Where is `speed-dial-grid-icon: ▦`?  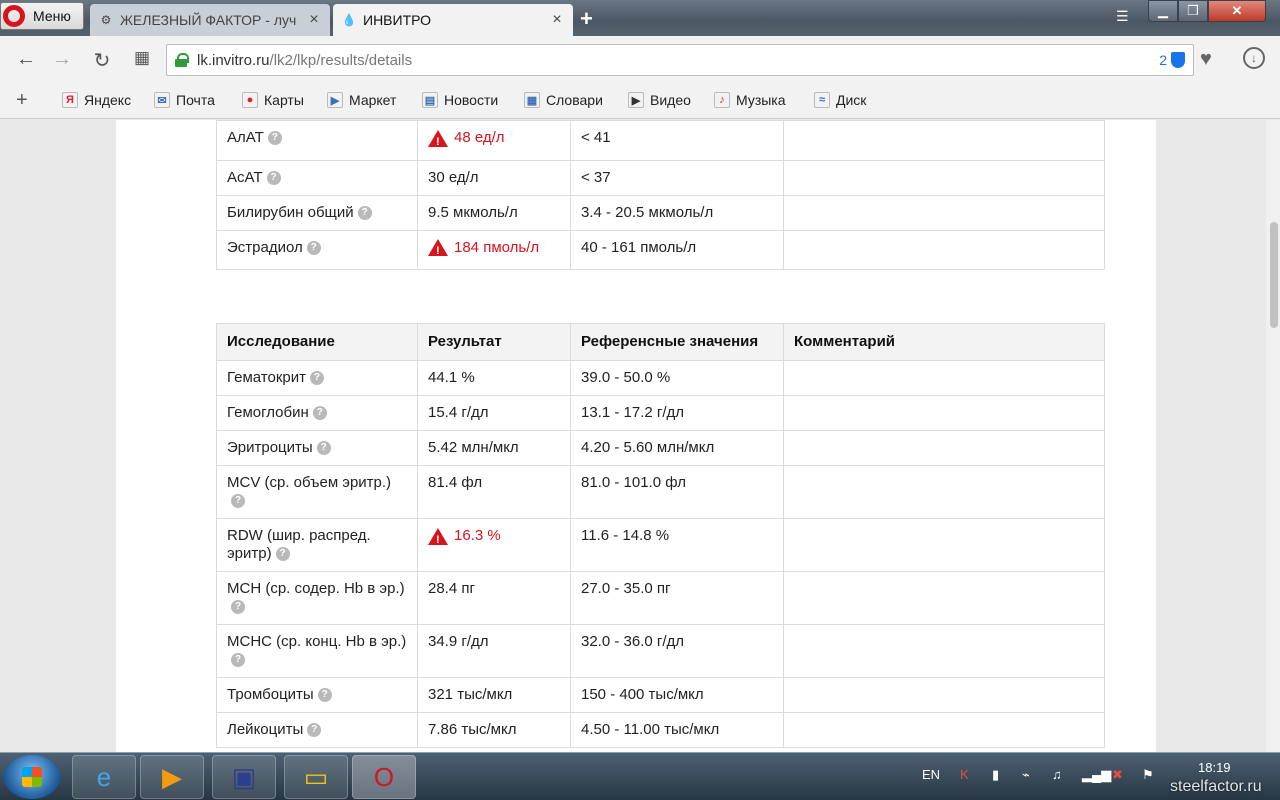 speed-dial-grid-icon: ▦ is located at coordinates (142, 58).